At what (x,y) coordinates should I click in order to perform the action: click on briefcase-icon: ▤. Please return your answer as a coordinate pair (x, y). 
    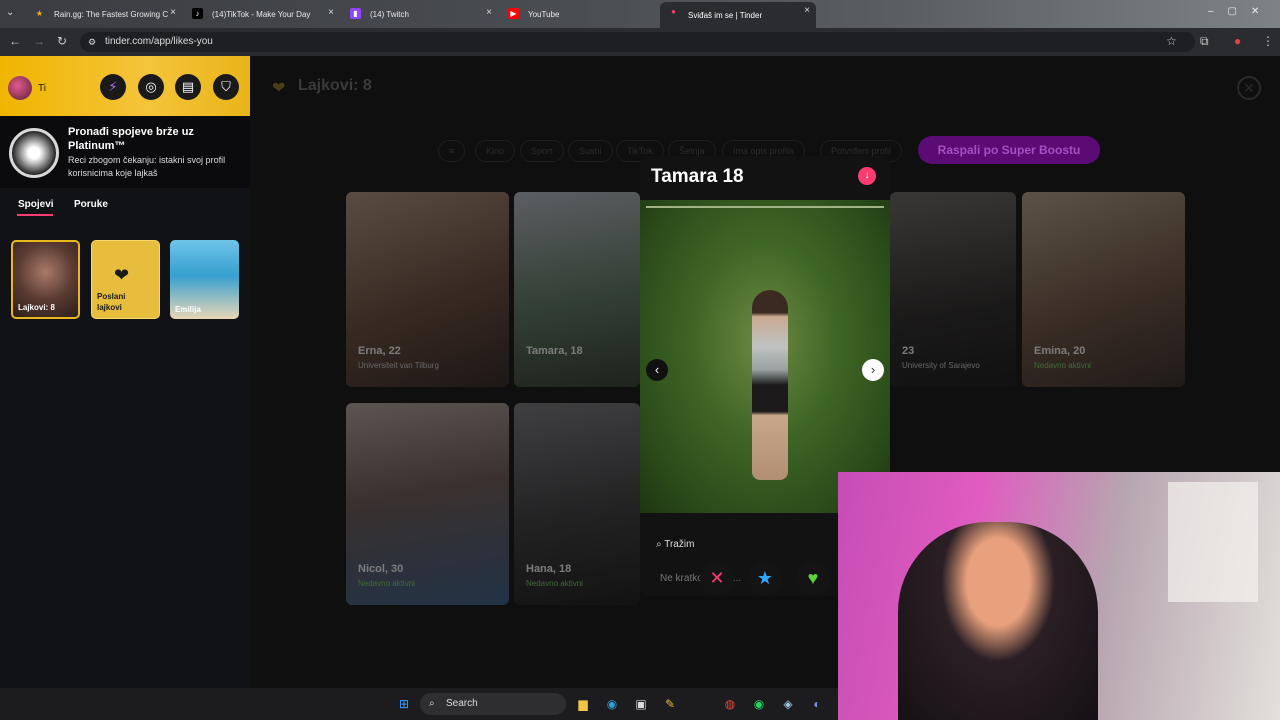
    Looking at the image, I should click on (188, 87).